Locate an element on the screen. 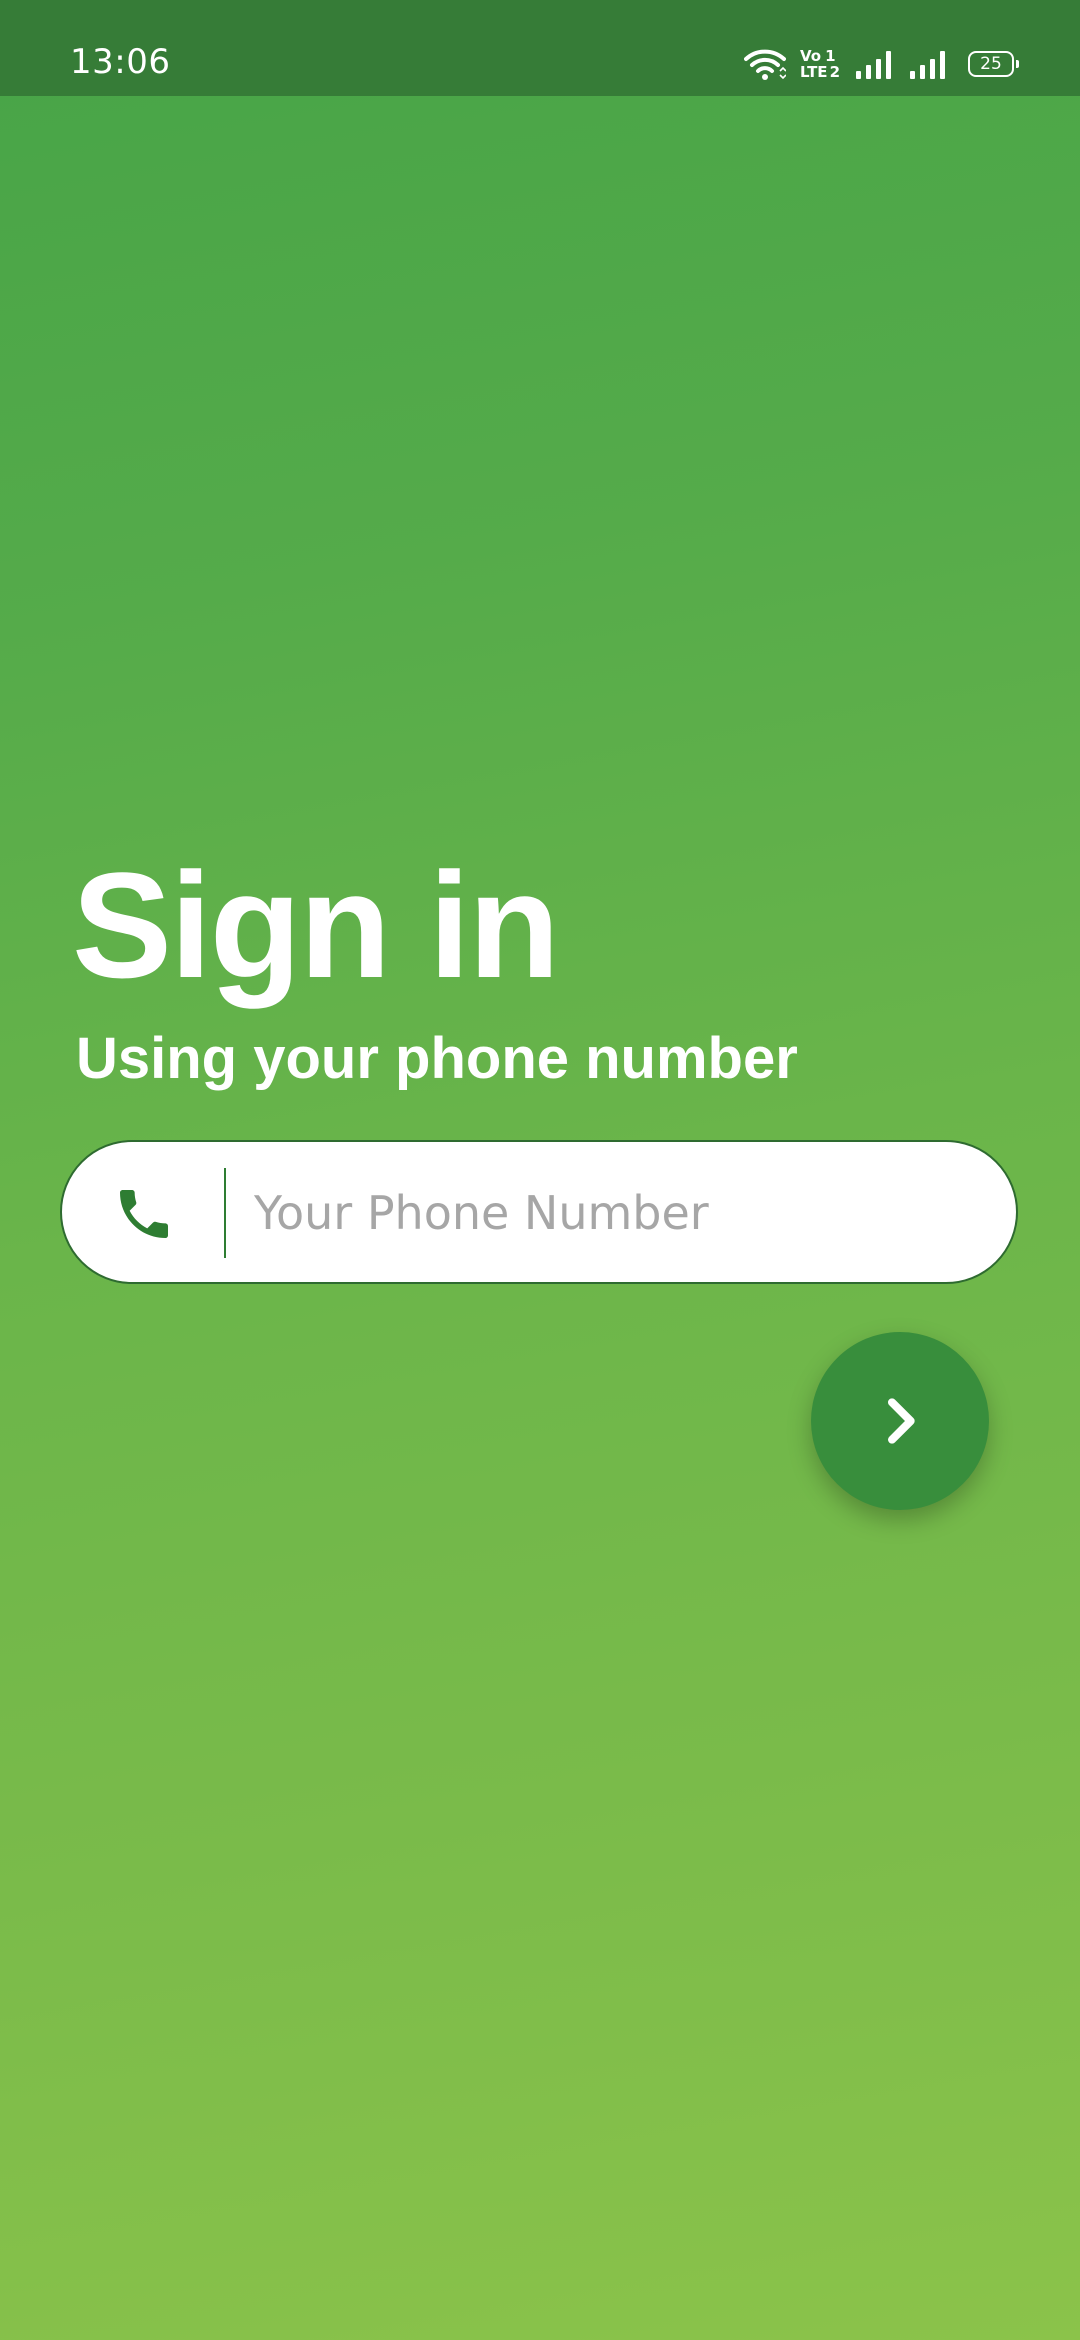 This screenshot has height=2340, width=1080. volte-indicator: Vo 1 LTE 2 is located at coordinates (820, 64).